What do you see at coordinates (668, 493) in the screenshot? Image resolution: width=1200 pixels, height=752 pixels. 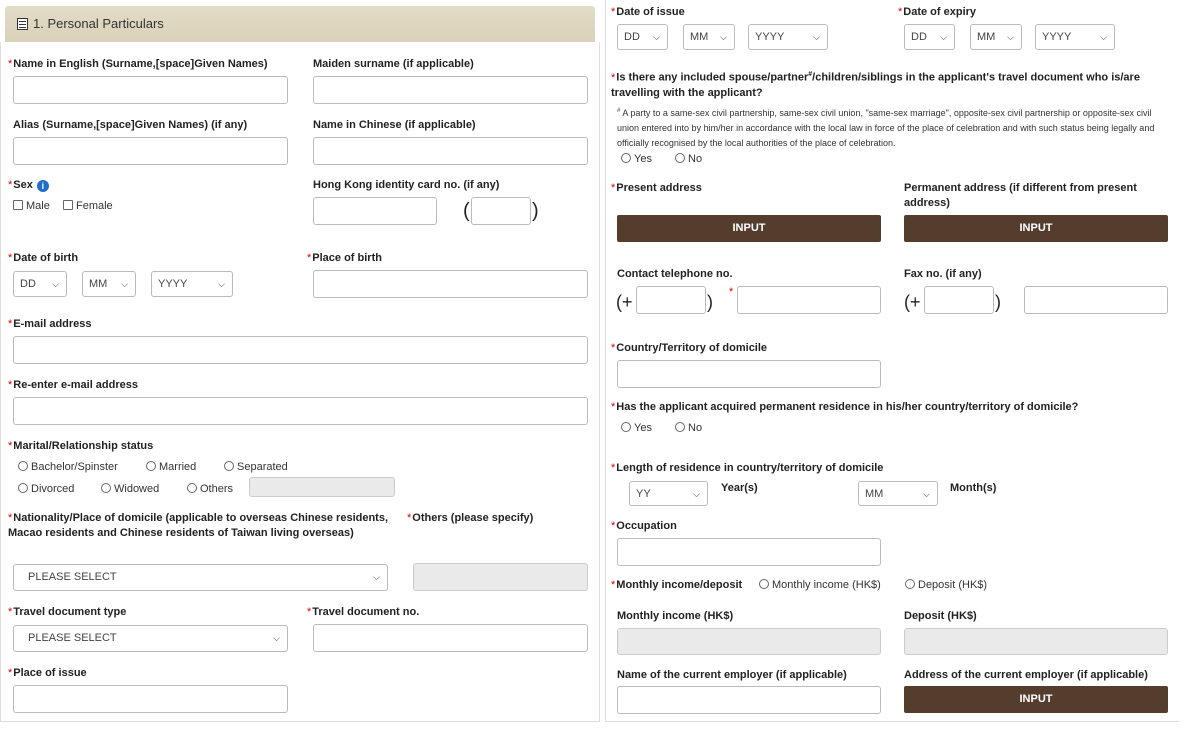 I see `residence-years-select: YY ⌵` at bounding box center [668, 493].